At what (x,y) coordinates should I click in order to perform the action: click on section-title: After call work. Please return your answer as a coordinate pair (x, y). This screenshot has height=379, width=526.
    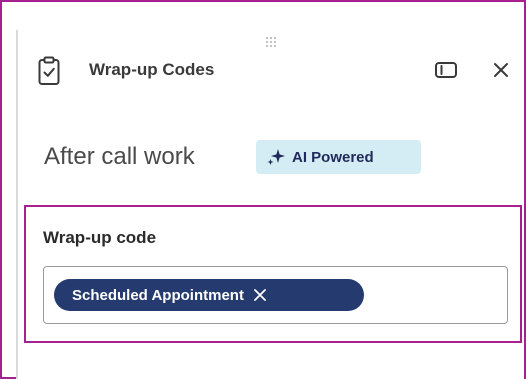
    Looking at the image, I should click on (119, 156).